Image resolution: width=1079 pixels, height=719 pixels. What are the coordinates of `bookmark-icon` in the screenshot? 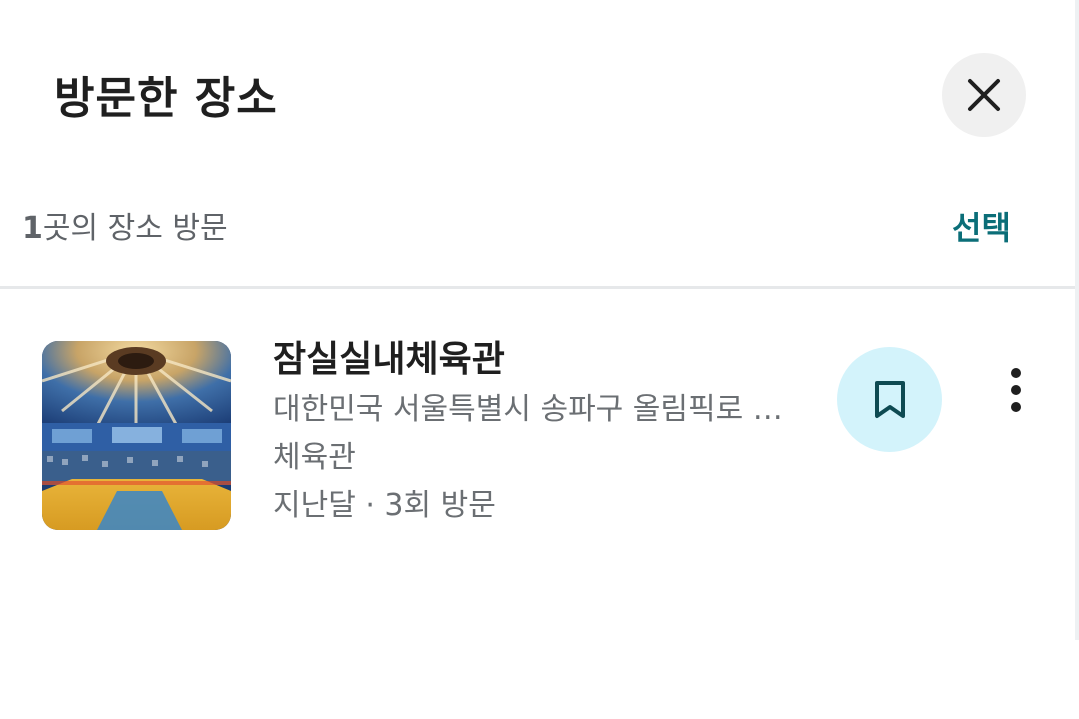 It's located at (889, 399).